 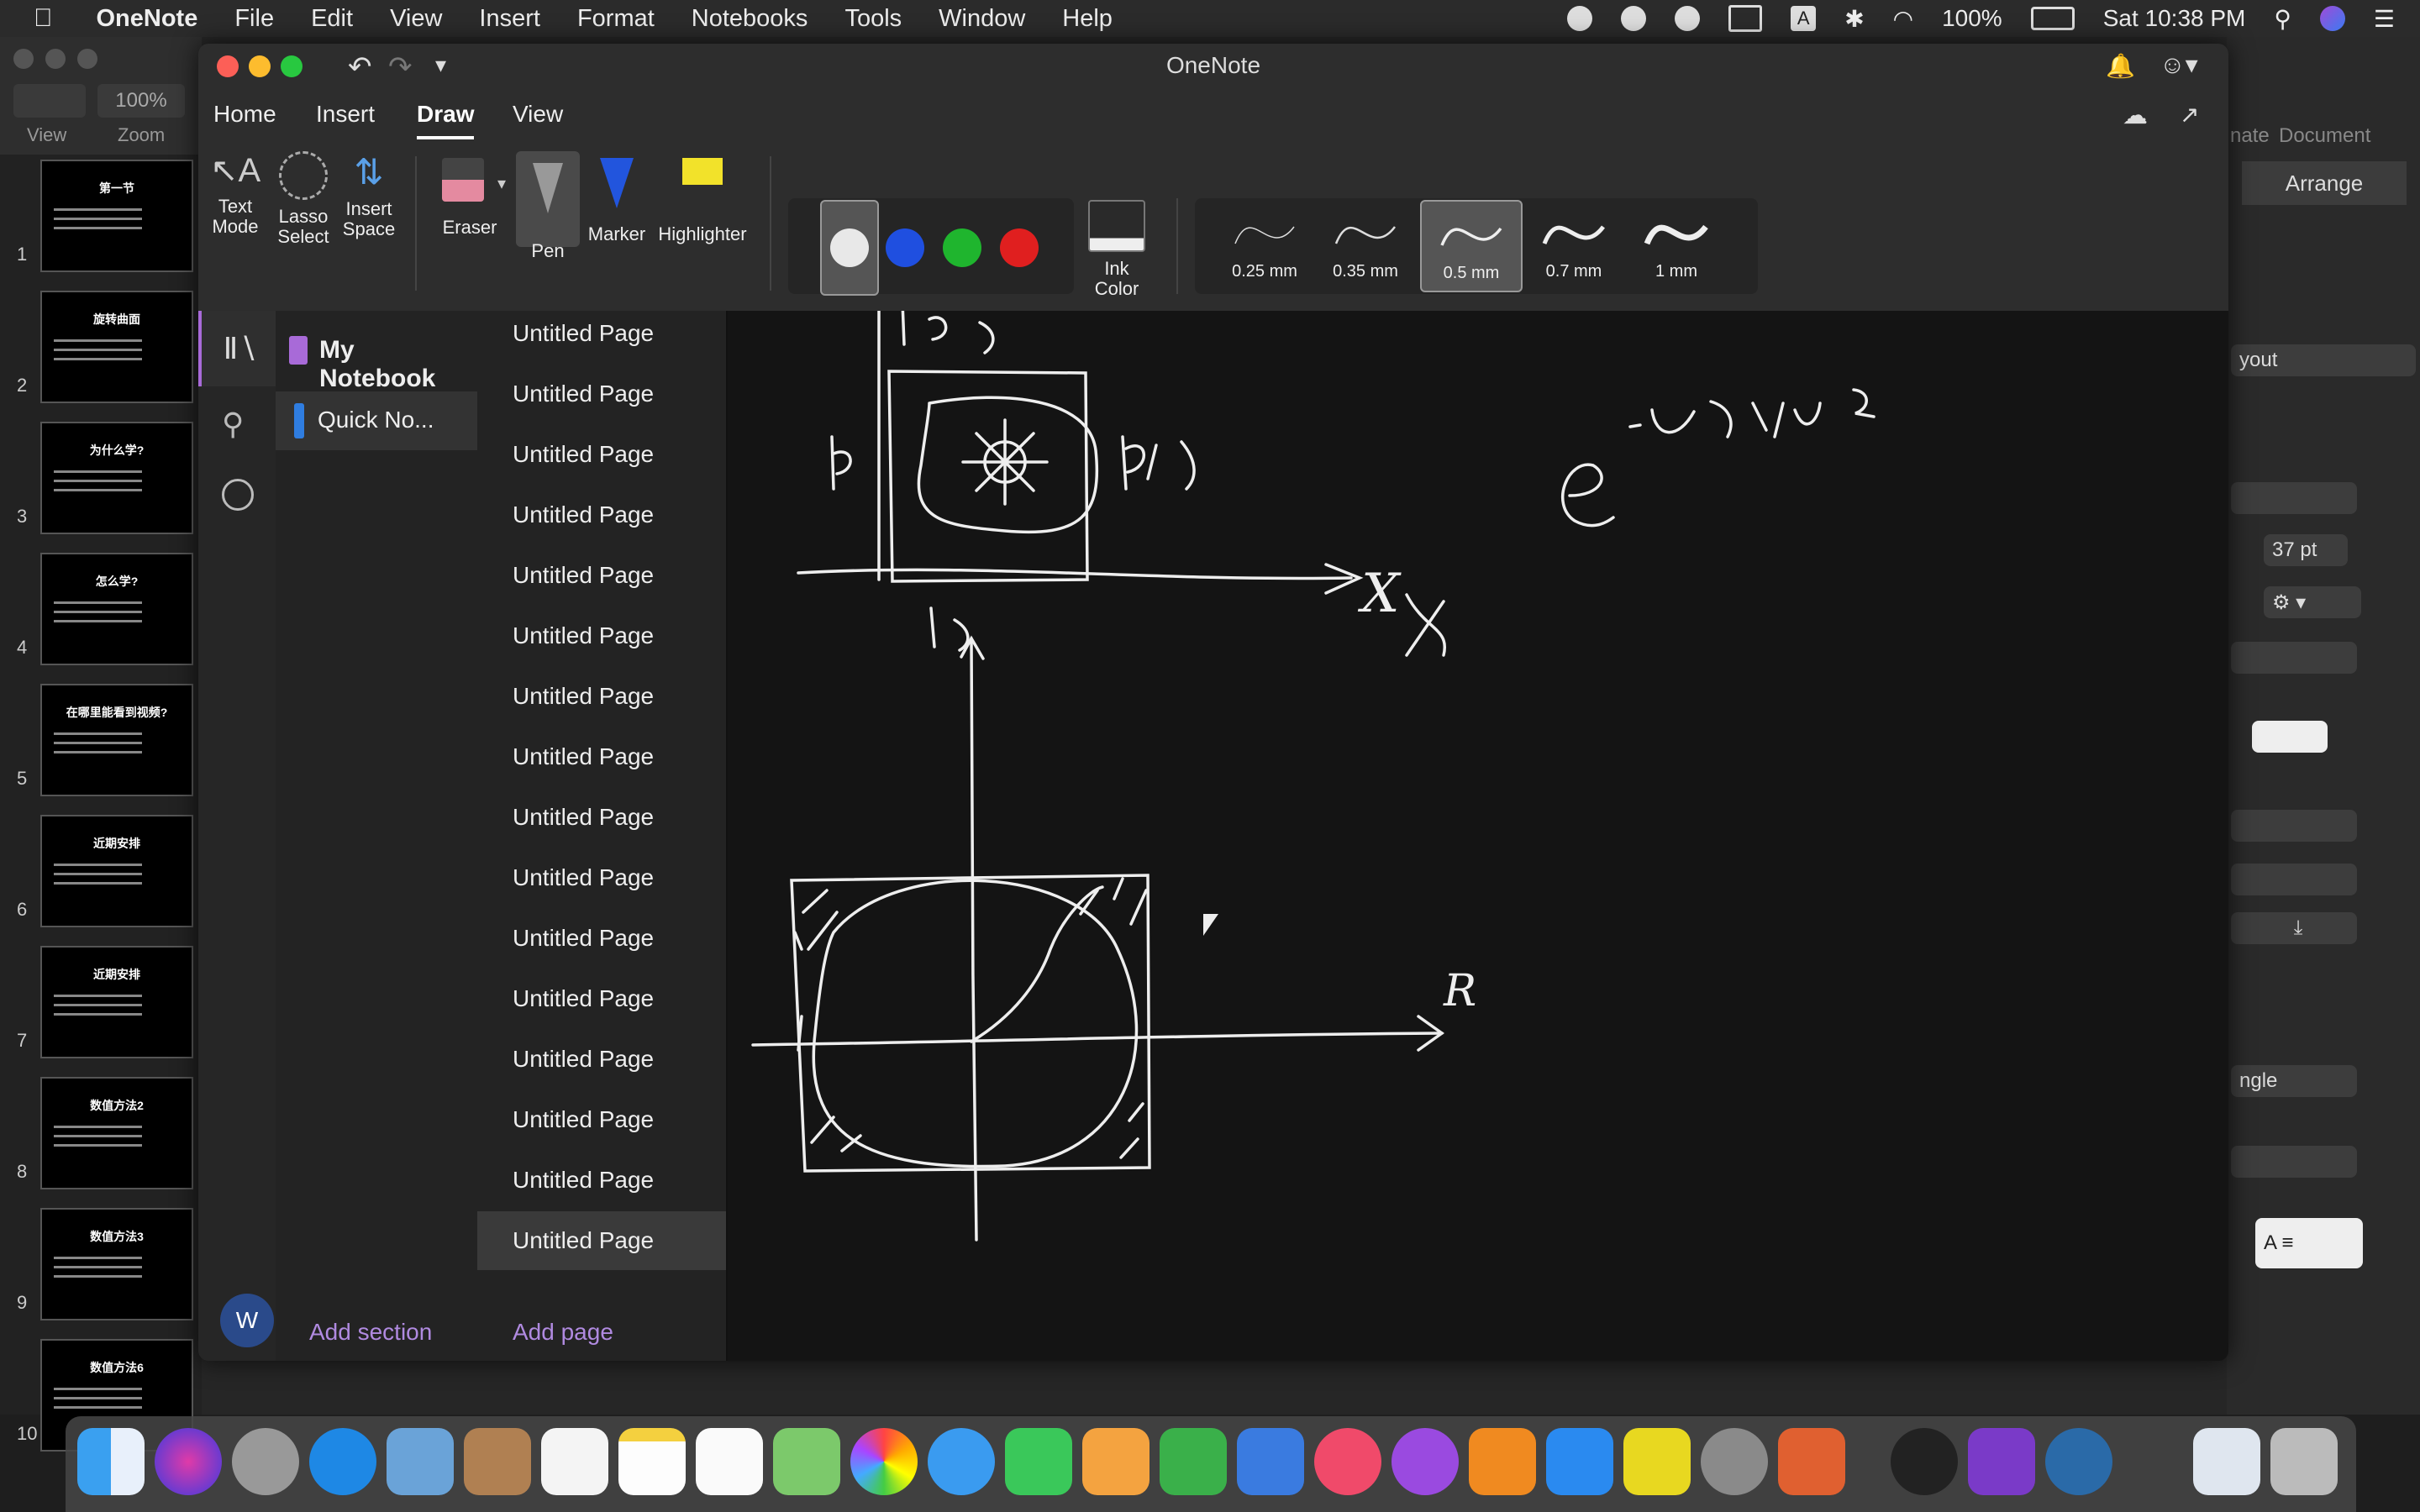 What do you see at coordinates (961, 1461) in the screenshot?
I see `messages-icon` at bounding box center [961, 1461].